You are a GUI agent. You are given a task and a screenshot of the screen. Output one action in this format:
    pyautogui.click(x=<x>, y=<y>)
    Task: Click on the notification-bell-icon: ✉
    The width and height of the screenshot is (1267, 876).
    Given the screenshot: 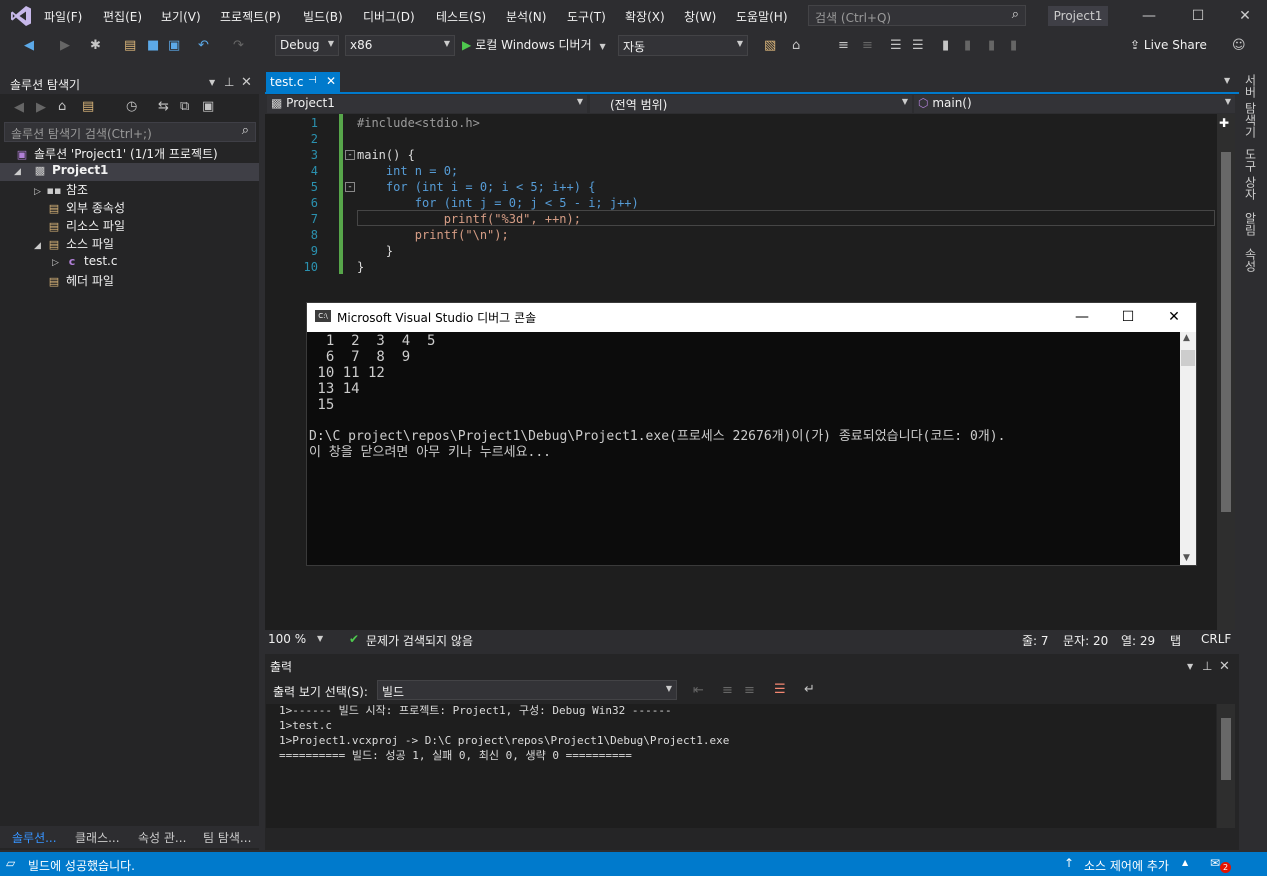 What is the action you would take?
    pyautogui.click(x=1215, y=863)
    